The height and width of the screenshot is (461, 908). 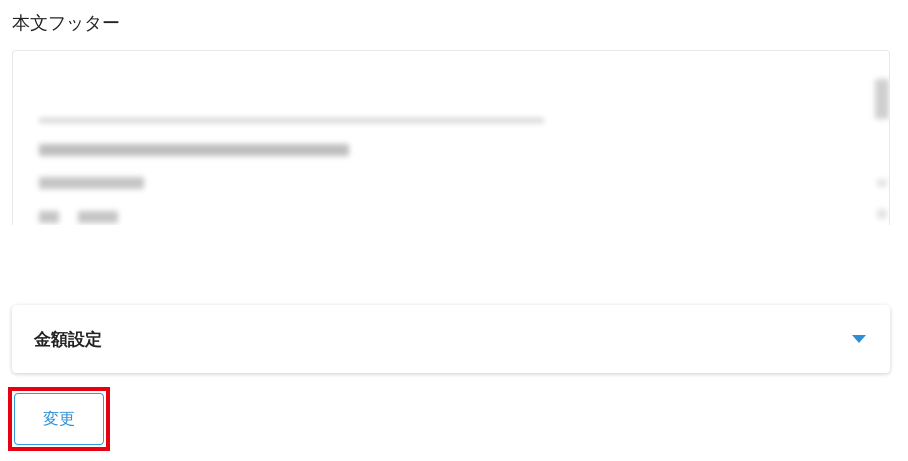 I want to click on section-title: 本文フッター, so click(x=66, y=24).